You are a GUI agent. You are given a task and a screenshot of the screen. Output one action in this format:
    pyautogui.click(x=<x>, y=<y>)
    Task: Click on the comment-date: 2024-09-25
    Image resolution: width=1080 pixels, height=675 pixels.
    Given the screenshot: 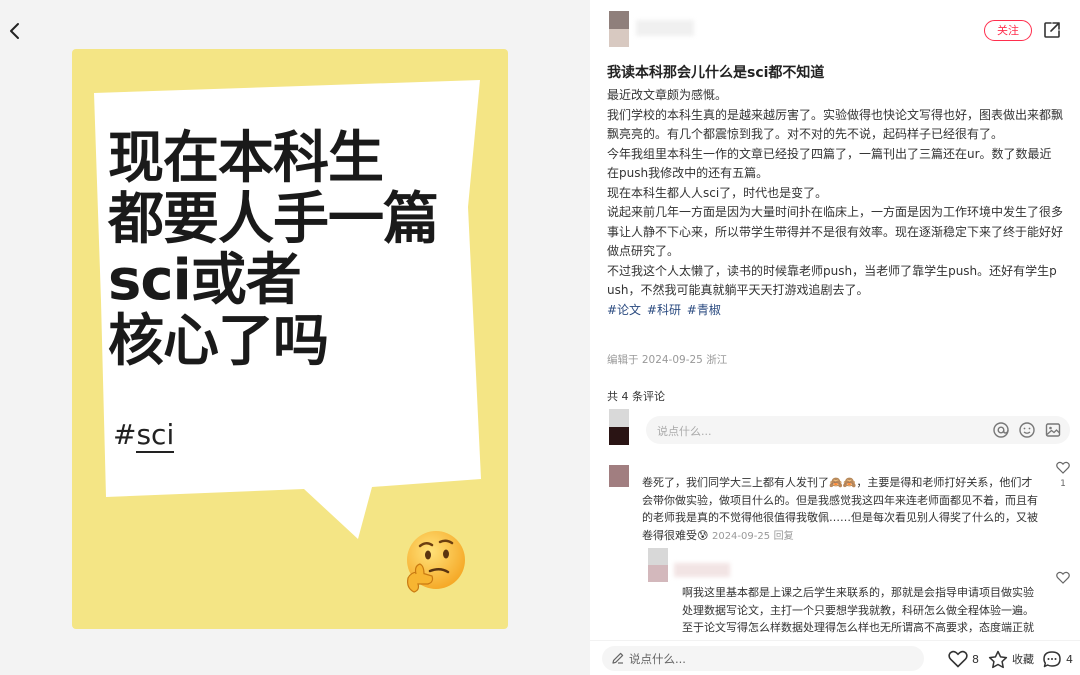 What is the action you would take?
    pyautogui.click(x=741, y=536)
    